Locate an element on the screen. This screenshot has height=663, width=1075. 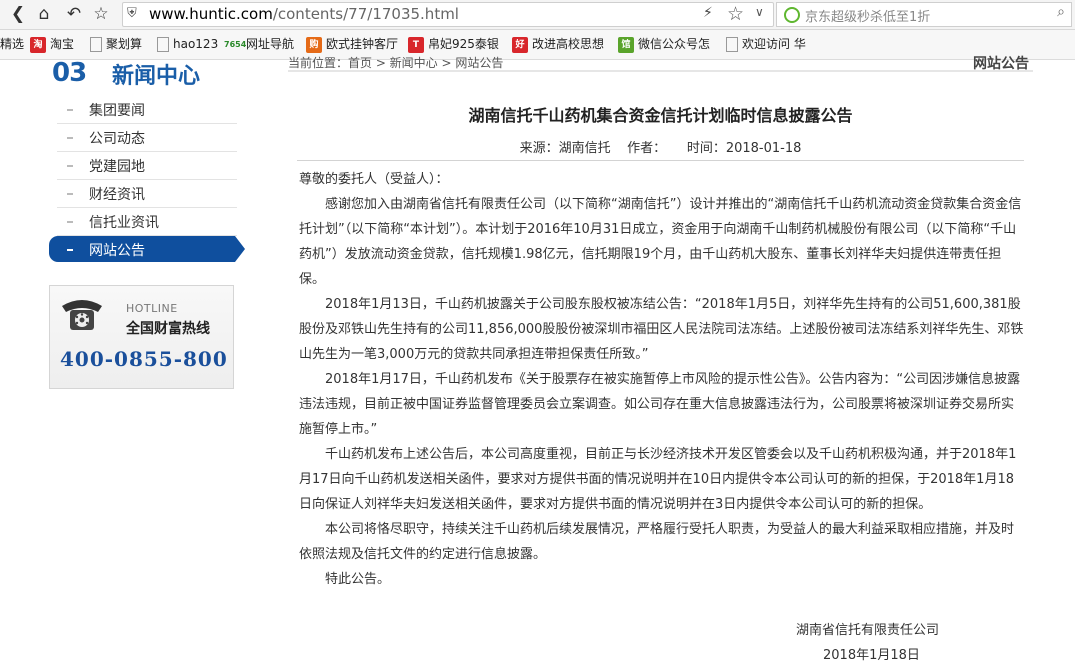
bolt-icon: ⚡ is located at coordinates (708, 13).